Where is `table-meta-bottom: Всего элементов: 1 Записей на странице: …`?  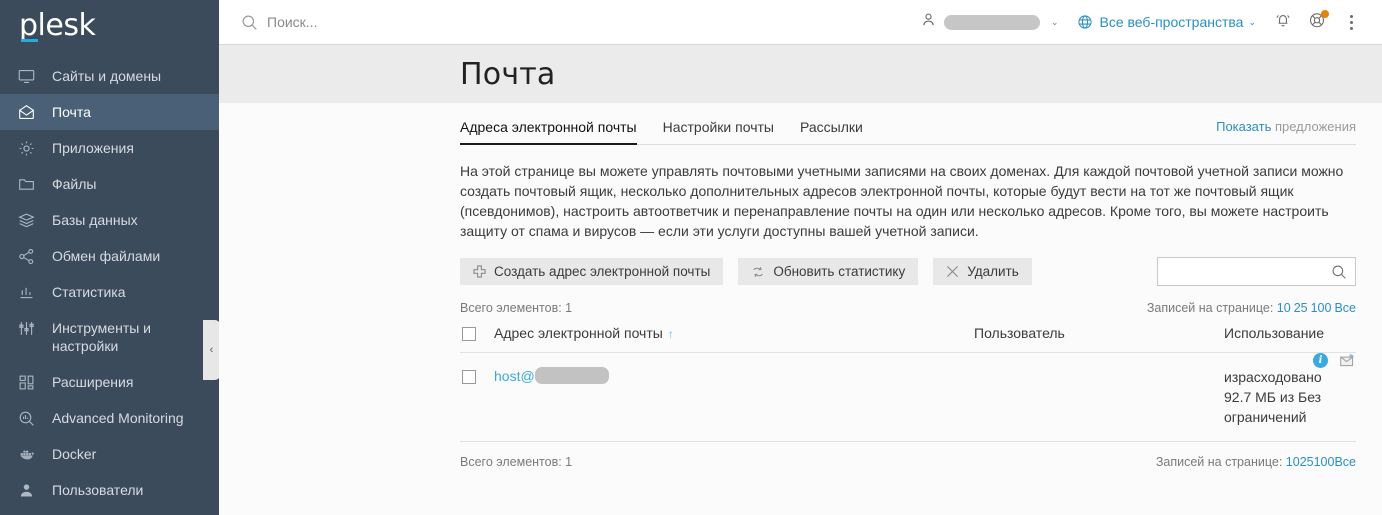
table-meta-bottom: Всего элементов: 1 Записей на странице: … is located at coordinates (908, 462).